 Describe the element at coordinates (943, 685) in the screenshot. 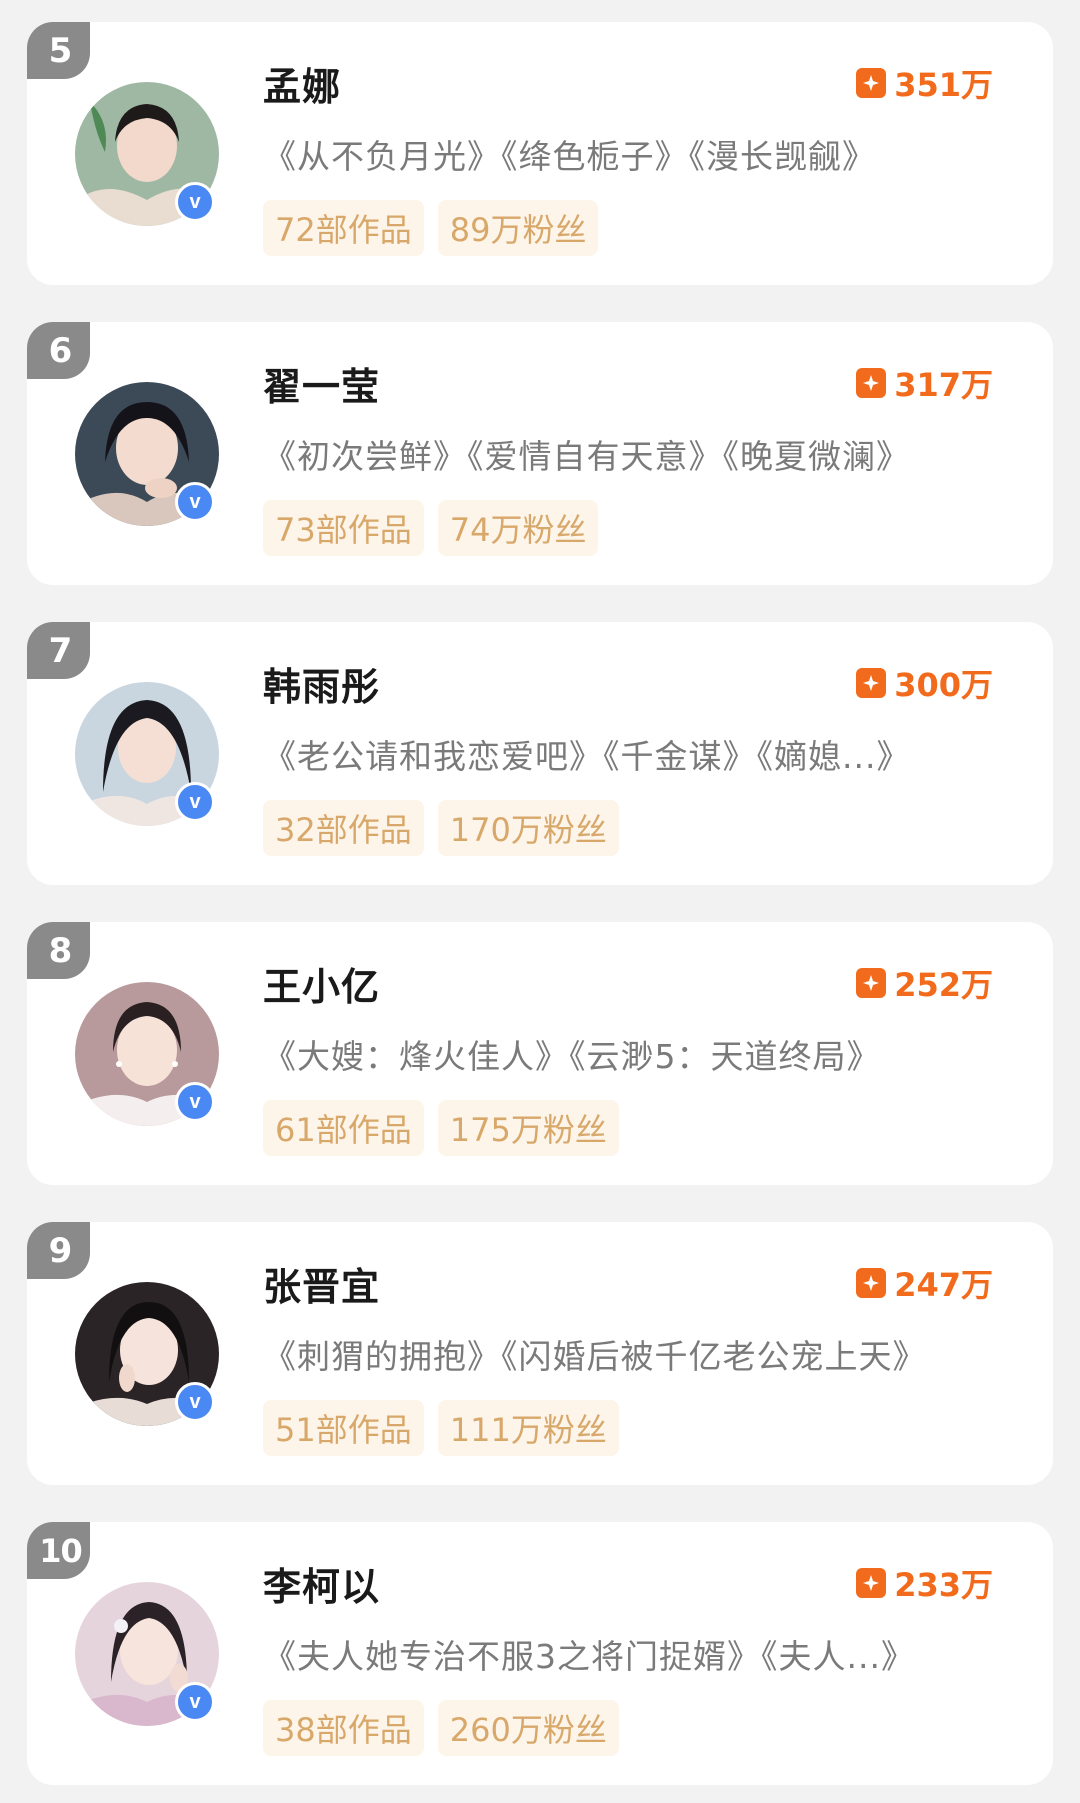

I see `heat-value: 300万` at that location.